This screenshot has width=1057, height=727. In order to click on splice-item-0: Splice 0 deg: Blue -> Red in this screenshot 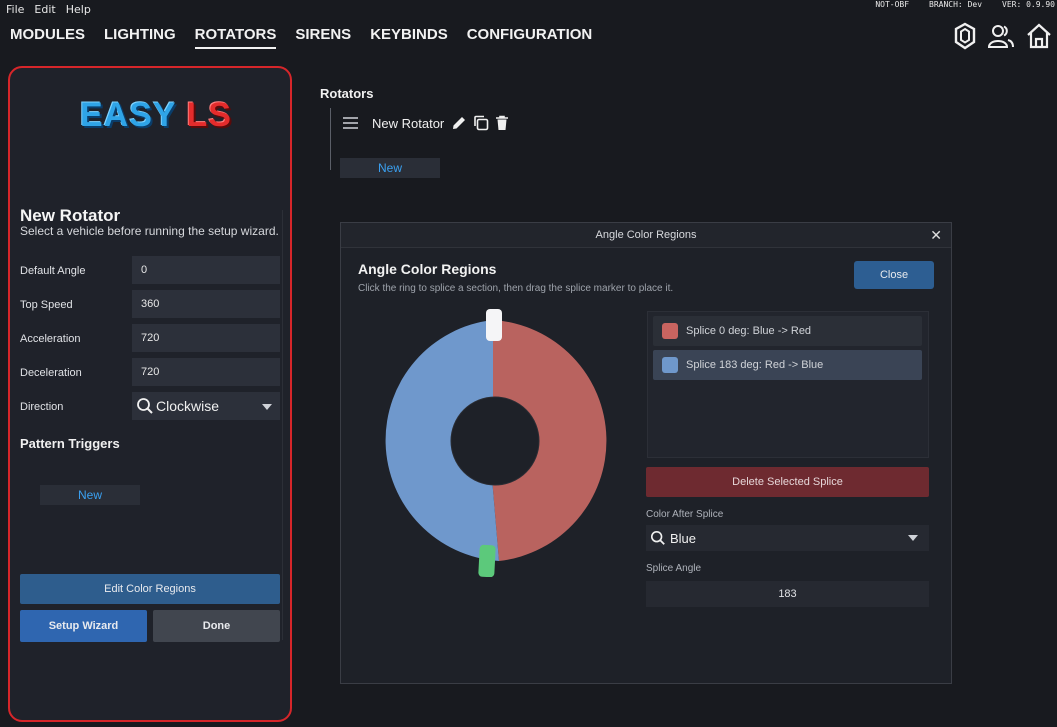, I will do `click(787, 331)`.